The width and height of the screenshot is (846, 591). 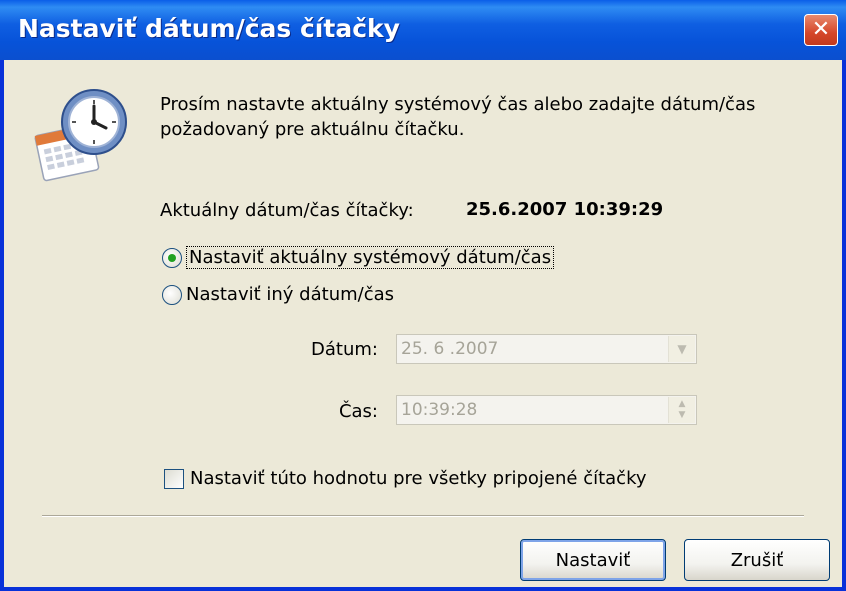 What do you see at coordinates (172, 294) in the screenshot?
I see `radio-button` at bounding box center [172, 294].